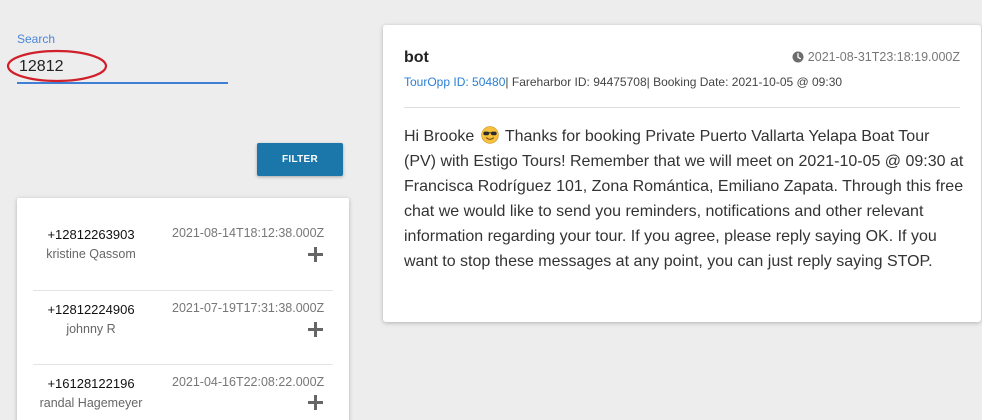 The height and width of the screenshot is (420, 982). Describe the element at coordinates (682, 107) in the screenshot. I see `message-divider` at that location.